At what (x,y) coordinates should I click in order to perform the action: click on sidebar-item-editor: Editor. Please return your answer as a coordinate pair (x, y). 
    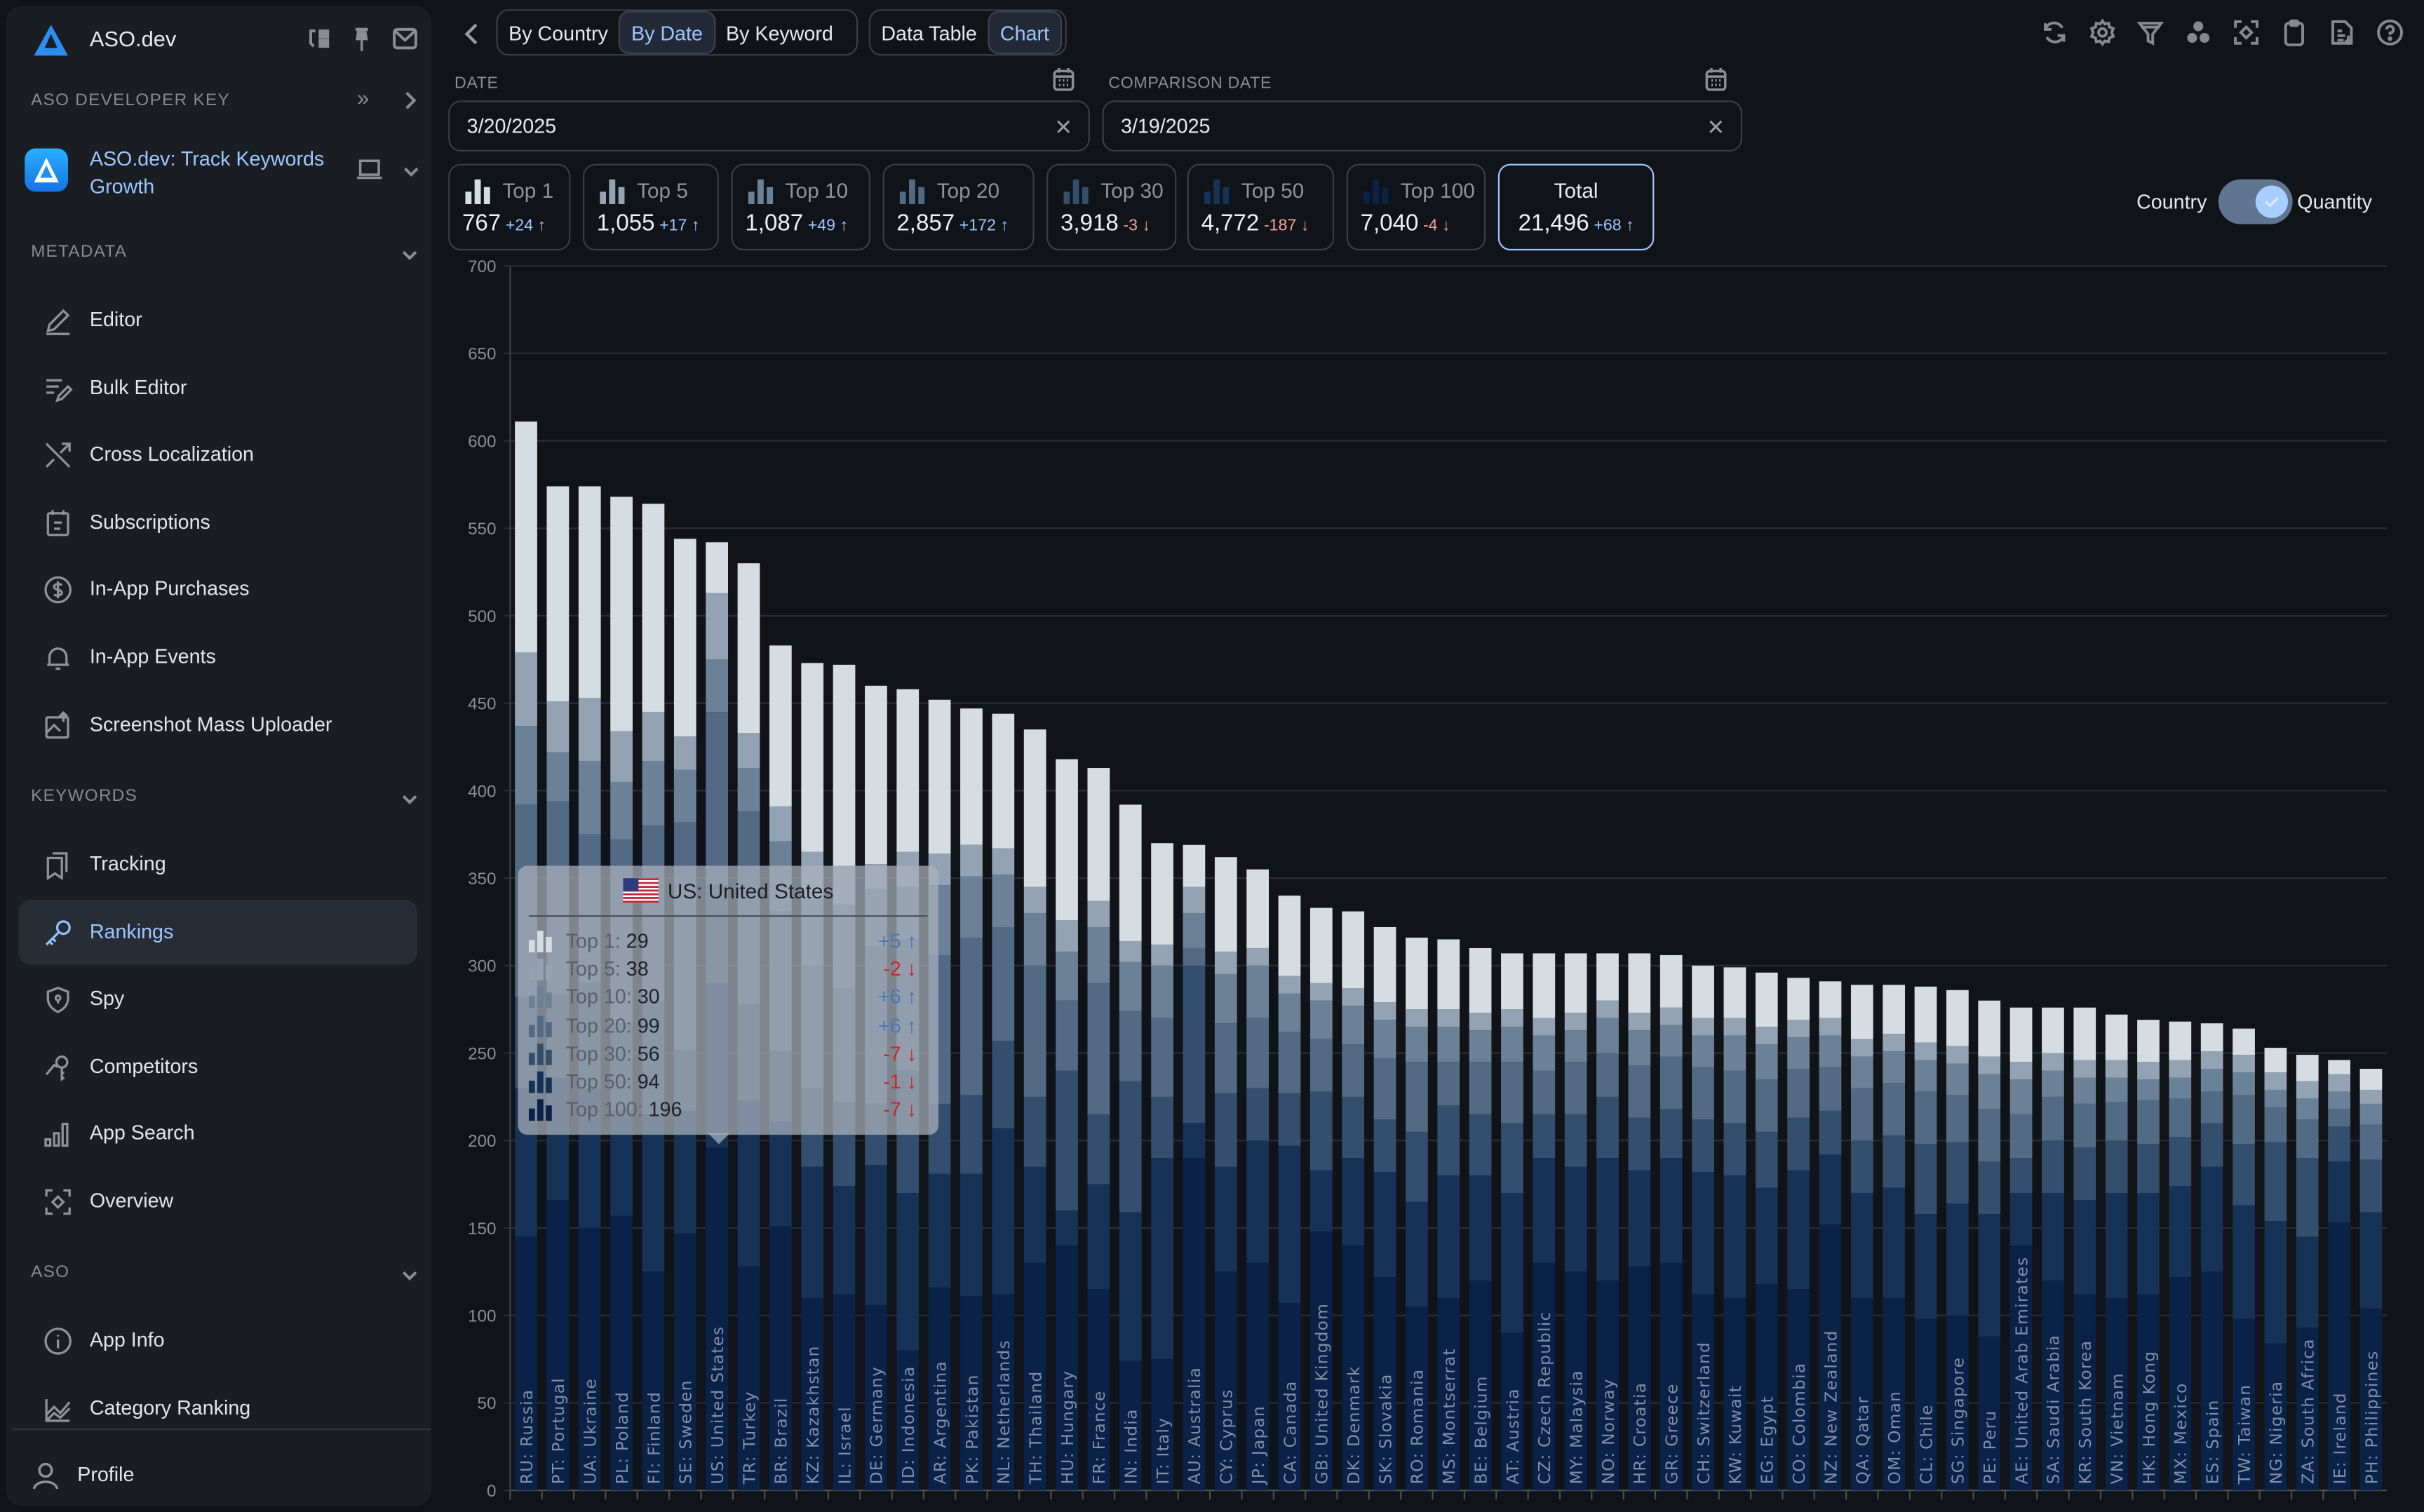
    Looking at the image, I should click on (217, 320).